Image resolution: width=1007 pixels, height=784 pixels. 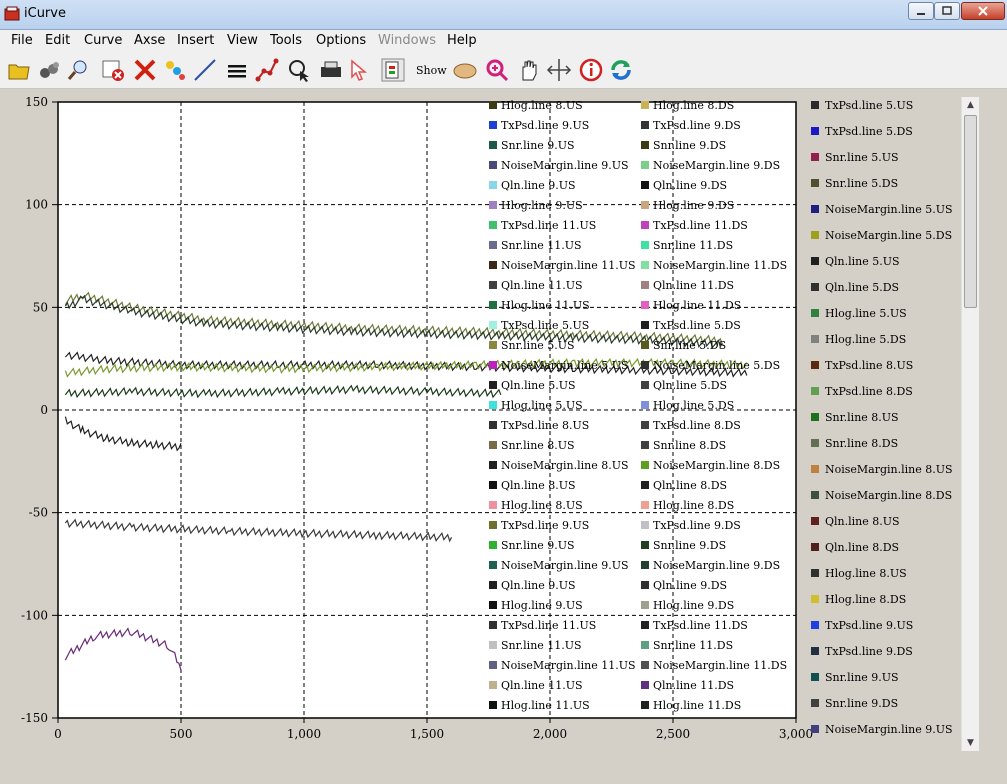 I want to click on menu-lines-icon, so click(x=237, y=70).